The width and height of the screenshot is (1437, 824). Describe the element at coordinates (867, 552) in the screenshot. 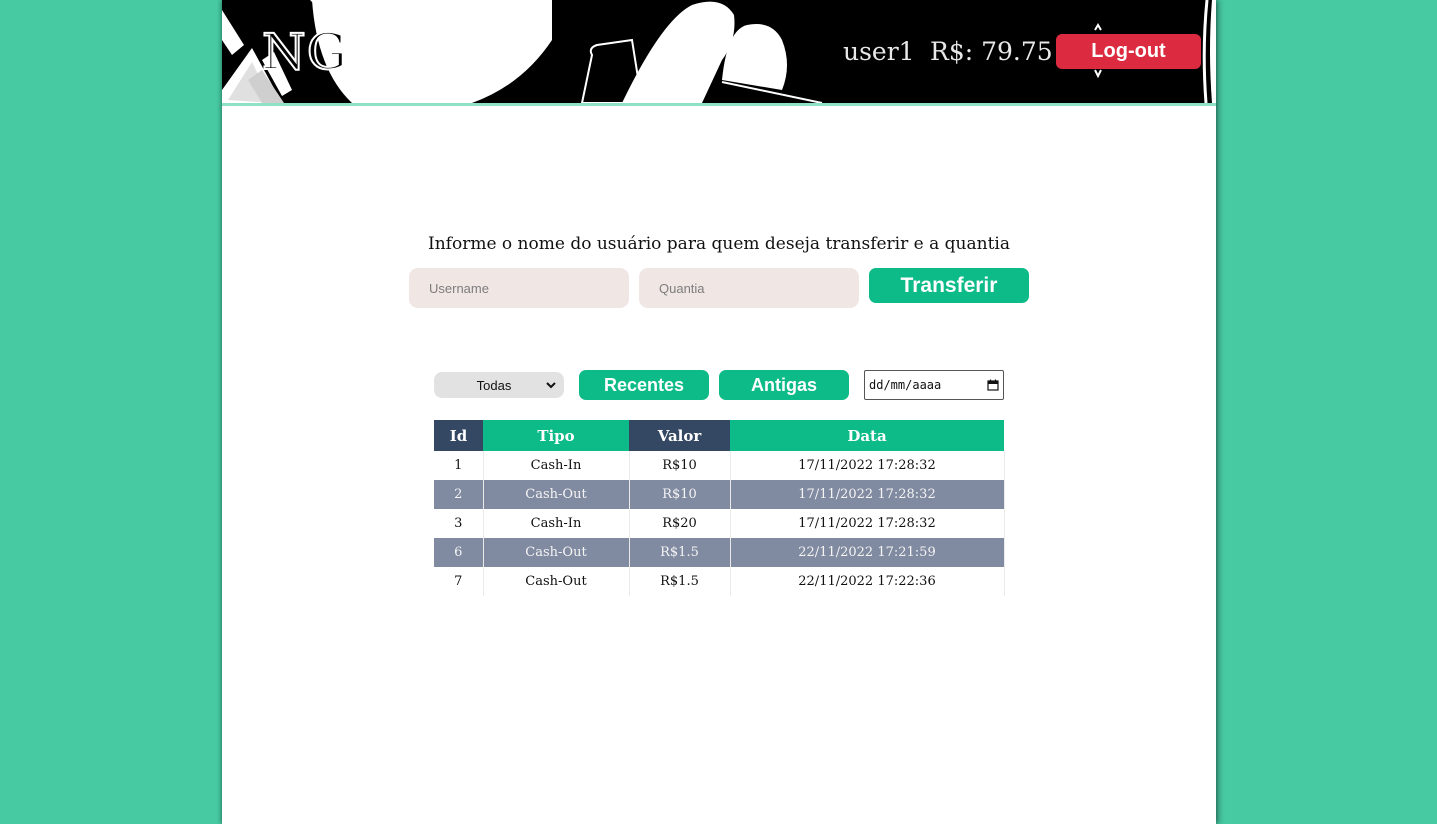

I see `cell-date: 22/11/2022 17:21:59` at that location.